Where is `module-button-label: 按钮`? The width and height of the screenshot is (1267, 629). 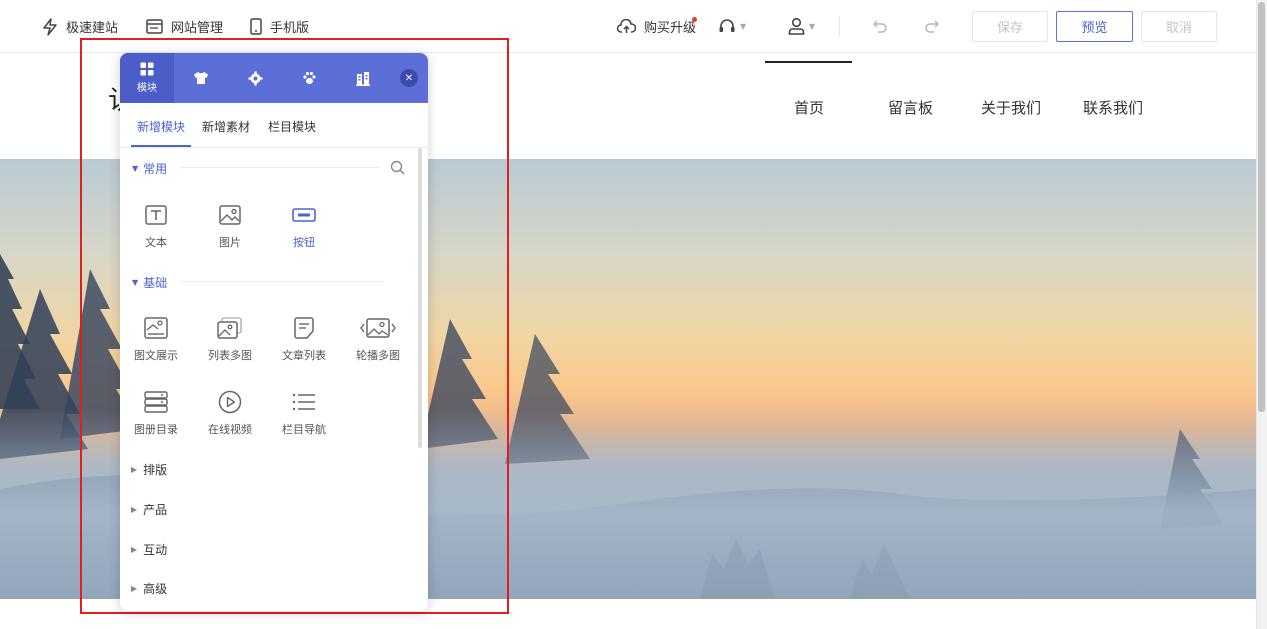 module-button-label: 按钮 is located at coordinates (304, 242).